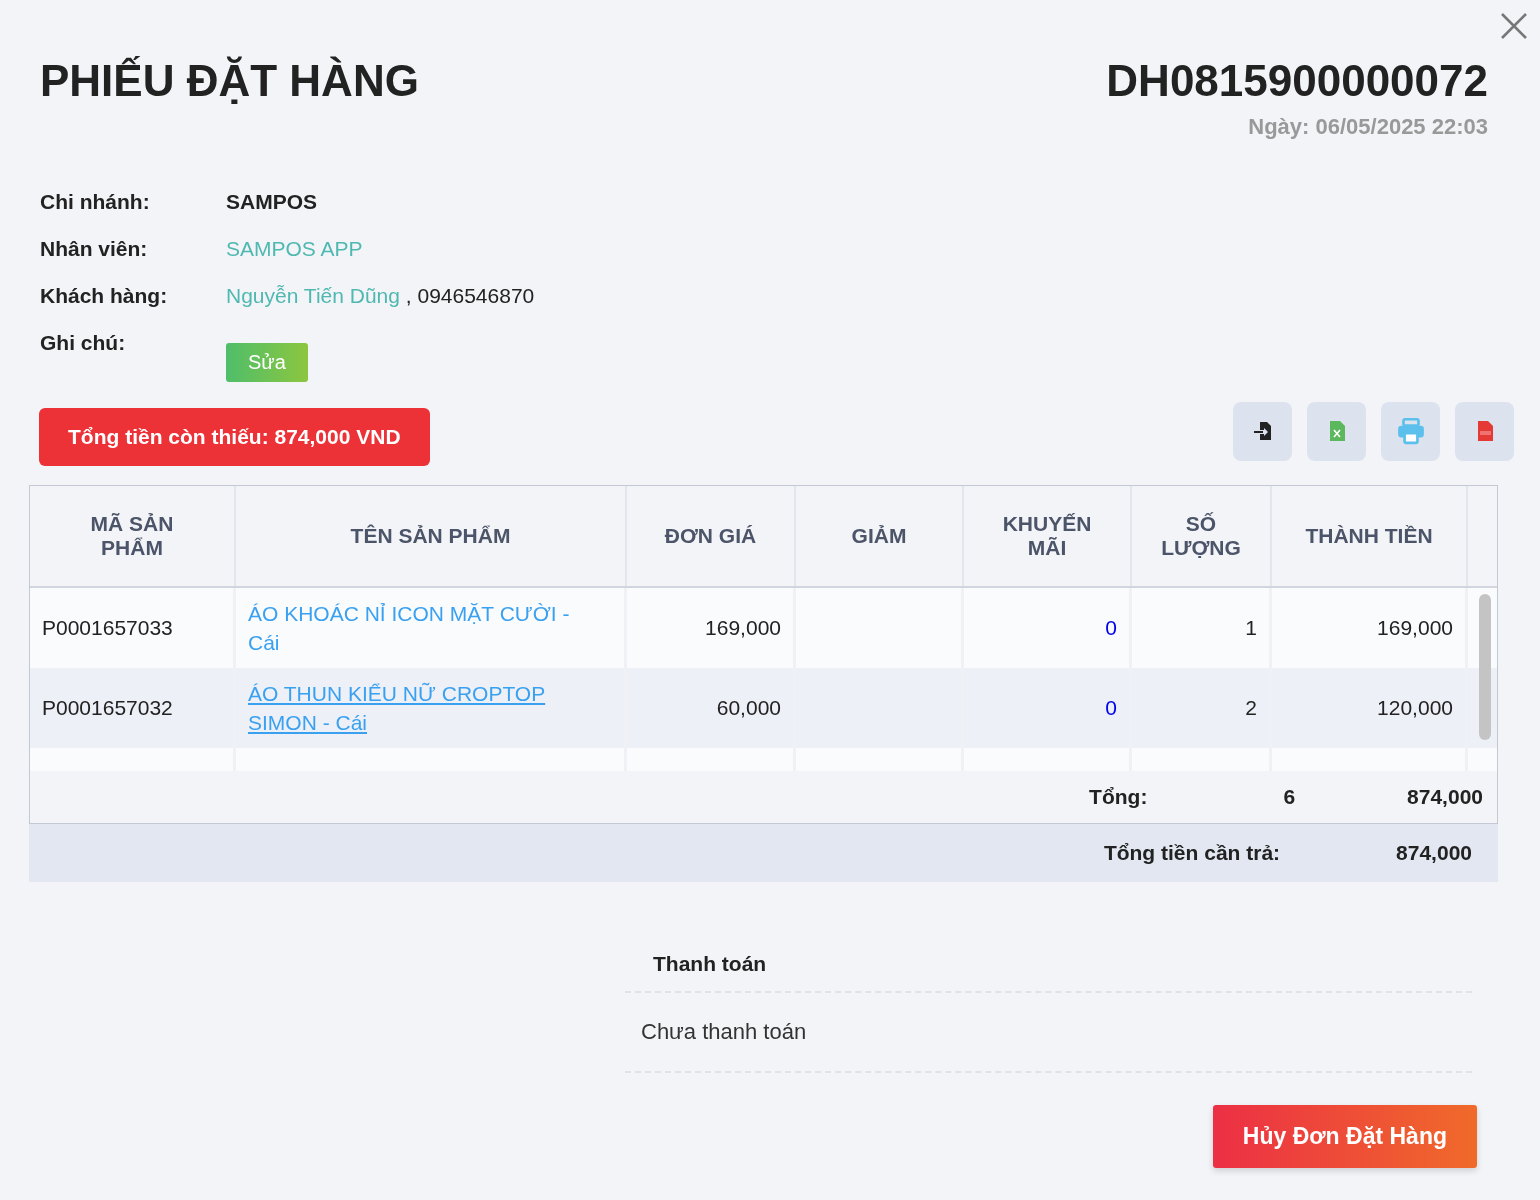 Image resolution: width=1540 pixels, height=1200 pixels. I want to click on grand-total-label: Tổng tiền cần trả:, so click(1192, 853).